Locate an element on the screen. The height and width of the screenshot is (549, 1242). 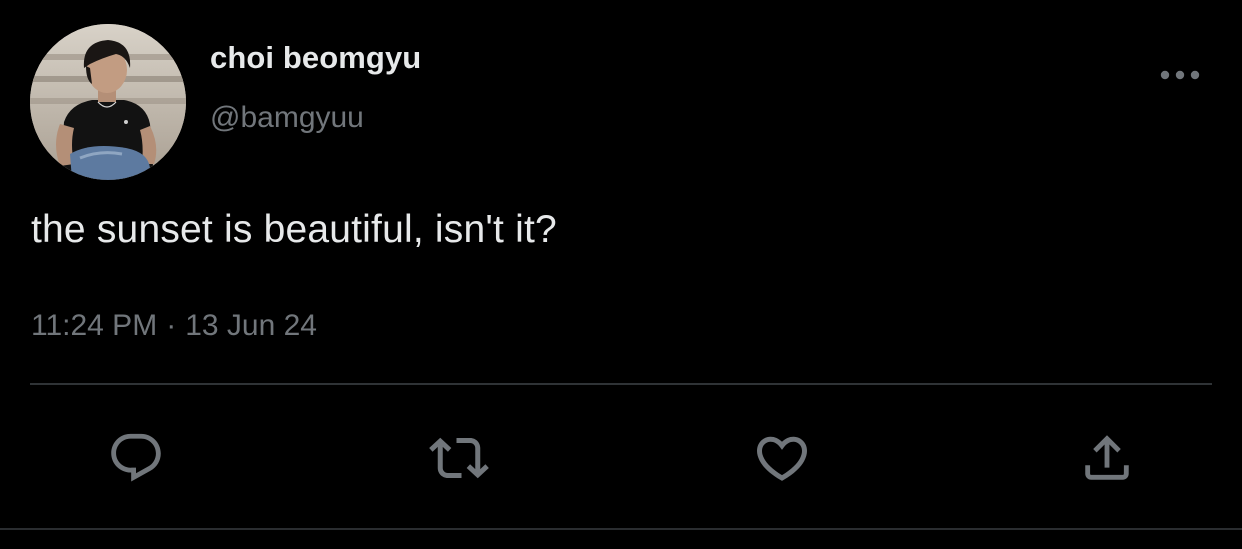
avatar-photo is located at coordinates (108, 102).